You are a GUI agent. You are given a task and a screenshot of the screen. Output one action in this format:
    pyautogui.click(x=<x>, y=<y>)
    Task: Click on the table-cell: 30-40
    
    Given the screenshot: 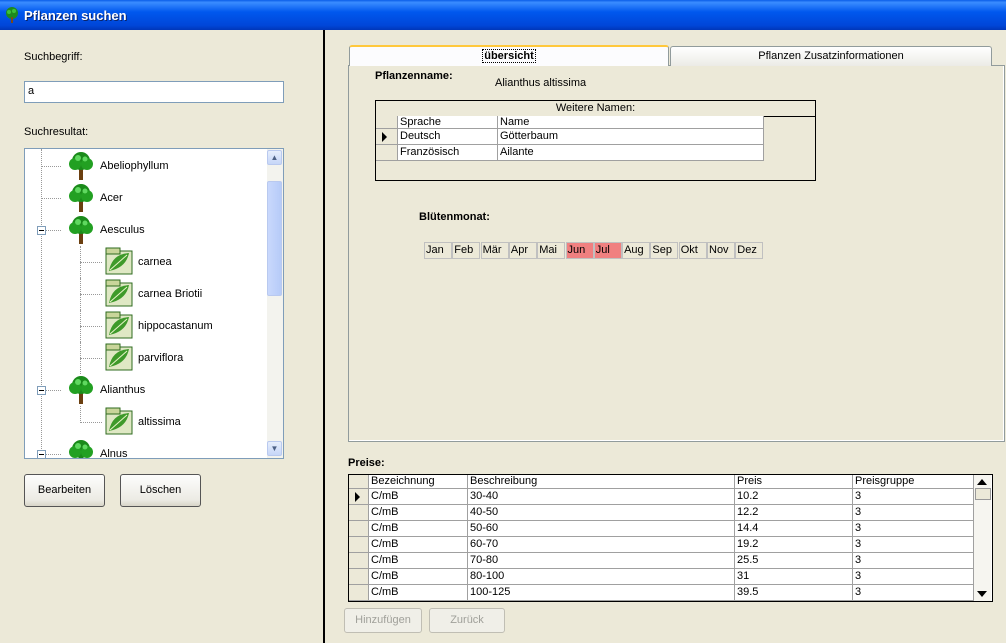 What is the action you would take?
    pyautogui.click(x=601, y=497)
    